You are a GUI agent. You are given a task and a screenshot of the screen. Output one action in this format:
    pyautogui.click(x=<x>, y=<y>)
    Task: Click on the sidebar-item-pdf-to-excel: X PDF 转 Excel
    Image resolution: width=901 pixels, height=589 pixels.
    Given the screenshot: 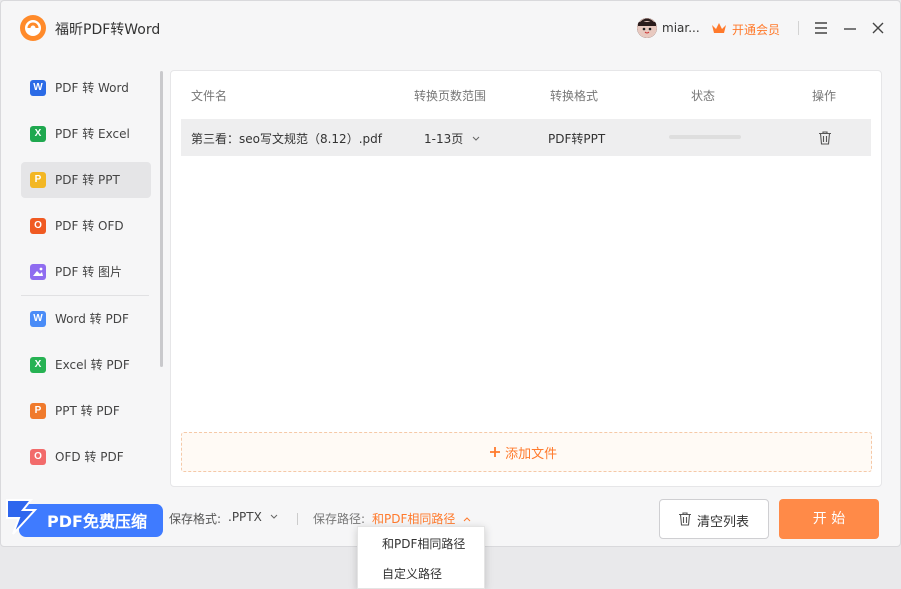 What is the action you would take?
    pyautogui.click(x=86, y=134)
    